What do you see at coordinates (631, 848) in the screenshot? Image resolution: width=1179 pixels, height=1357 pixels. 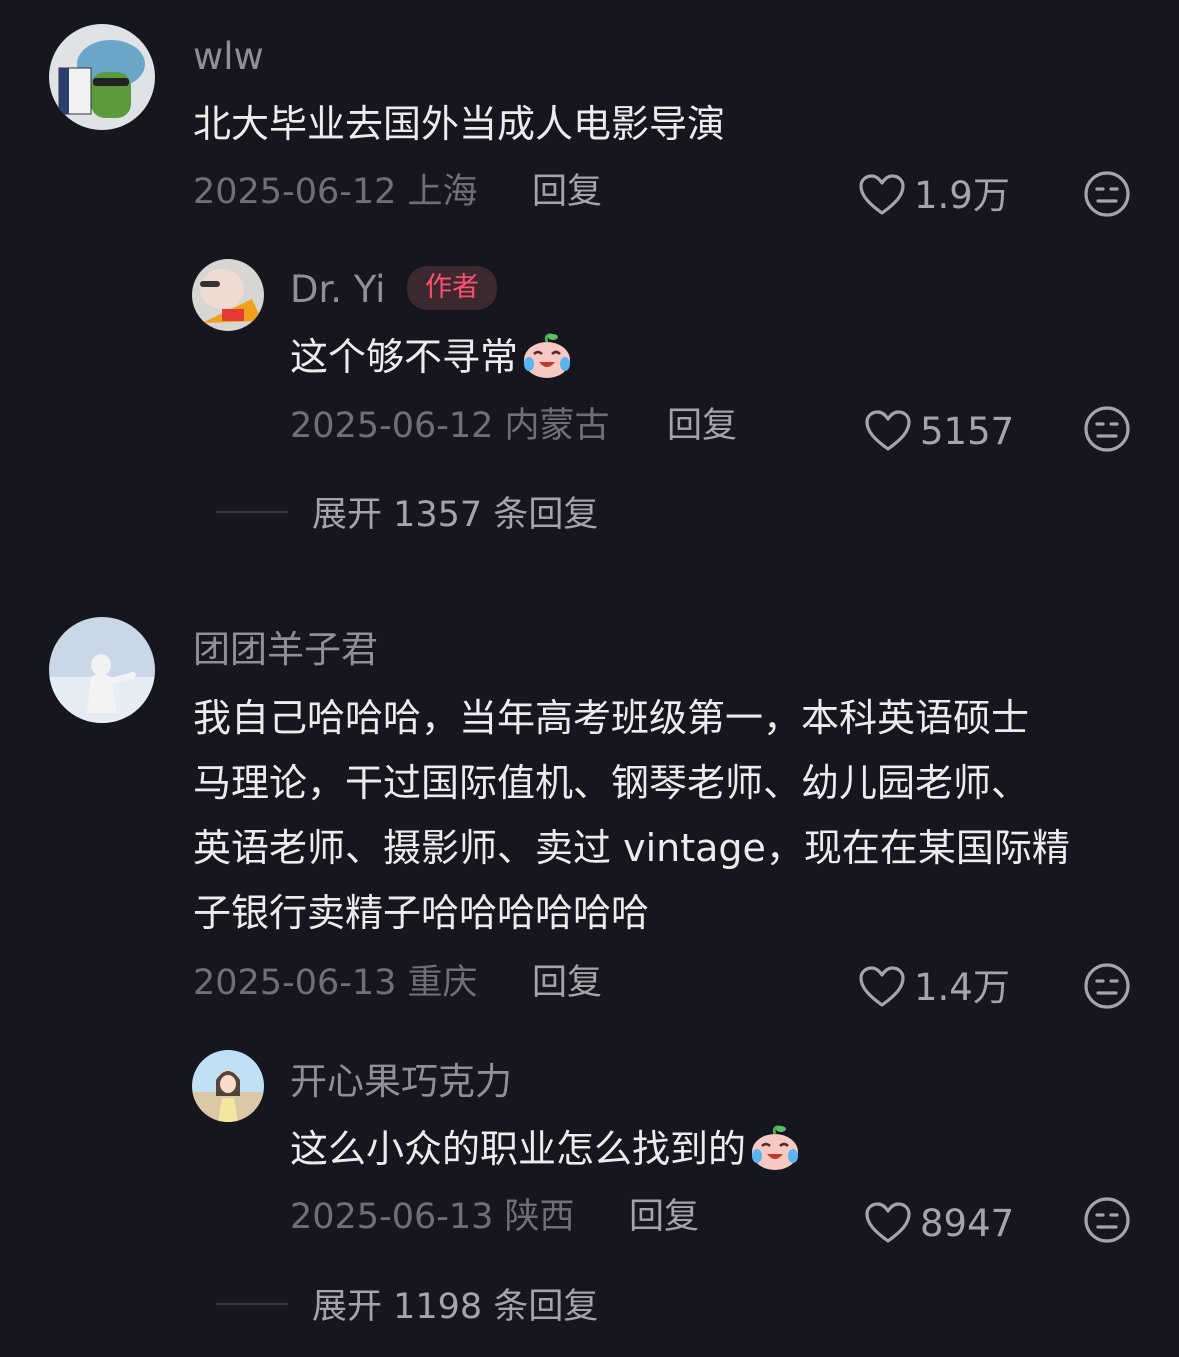 I see `comment-text-line: 英语老师、摄影师、卖过 vintage，现在在某国际精` at bounding box center [631, 848].